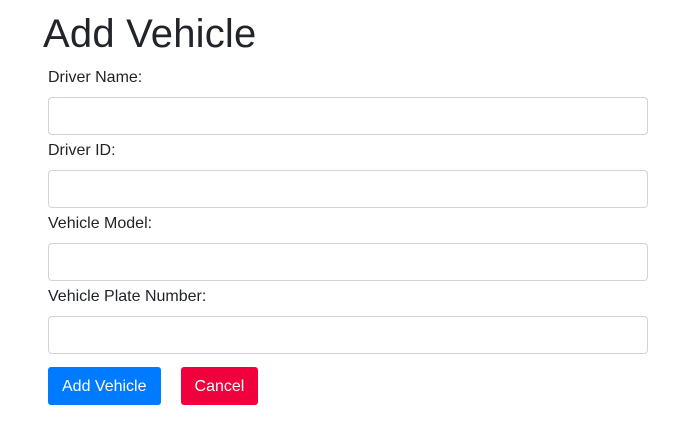  Describe the element at coordinates (95, 77) in the screenshot. I see `driver-name-label: Driver Name:` at that location.